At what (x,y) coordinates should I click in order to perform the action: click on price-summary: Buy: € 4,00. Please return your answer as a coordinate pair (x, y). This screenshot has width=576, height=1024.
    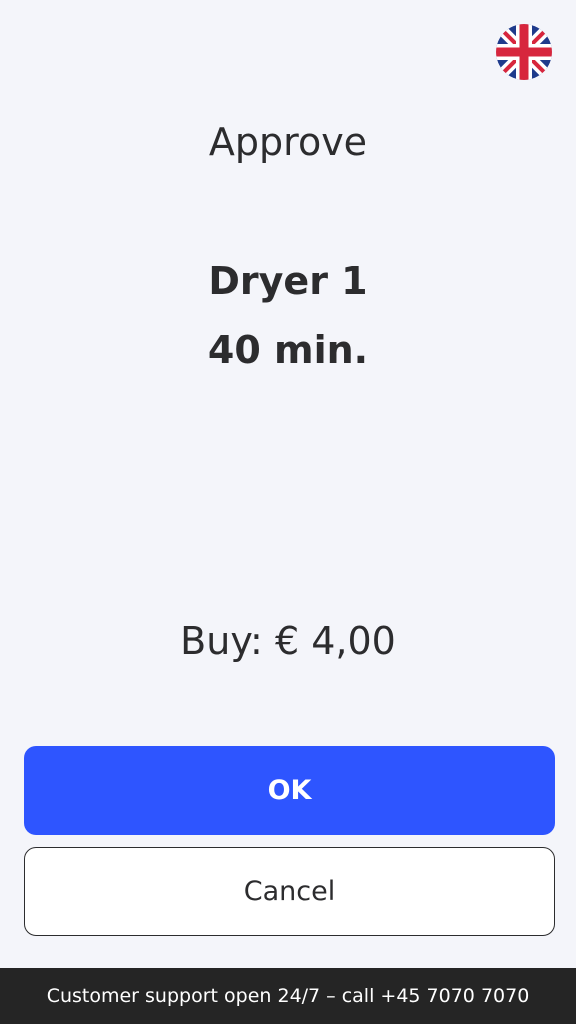
    Looking at the image, I should click on (288, 641).